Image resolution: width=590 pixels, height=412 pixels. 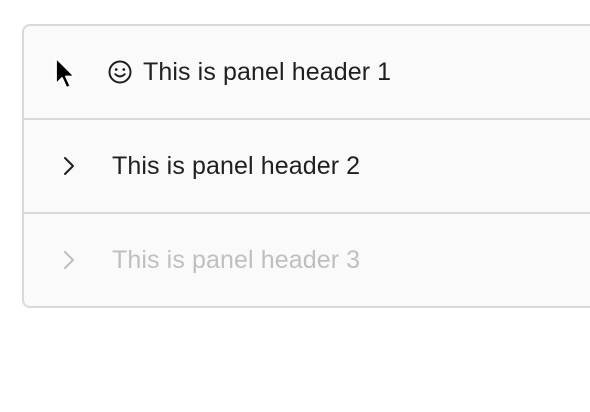 I want to click on panel-header-title-1: This is panel header 1, so click(x=267, y=71).